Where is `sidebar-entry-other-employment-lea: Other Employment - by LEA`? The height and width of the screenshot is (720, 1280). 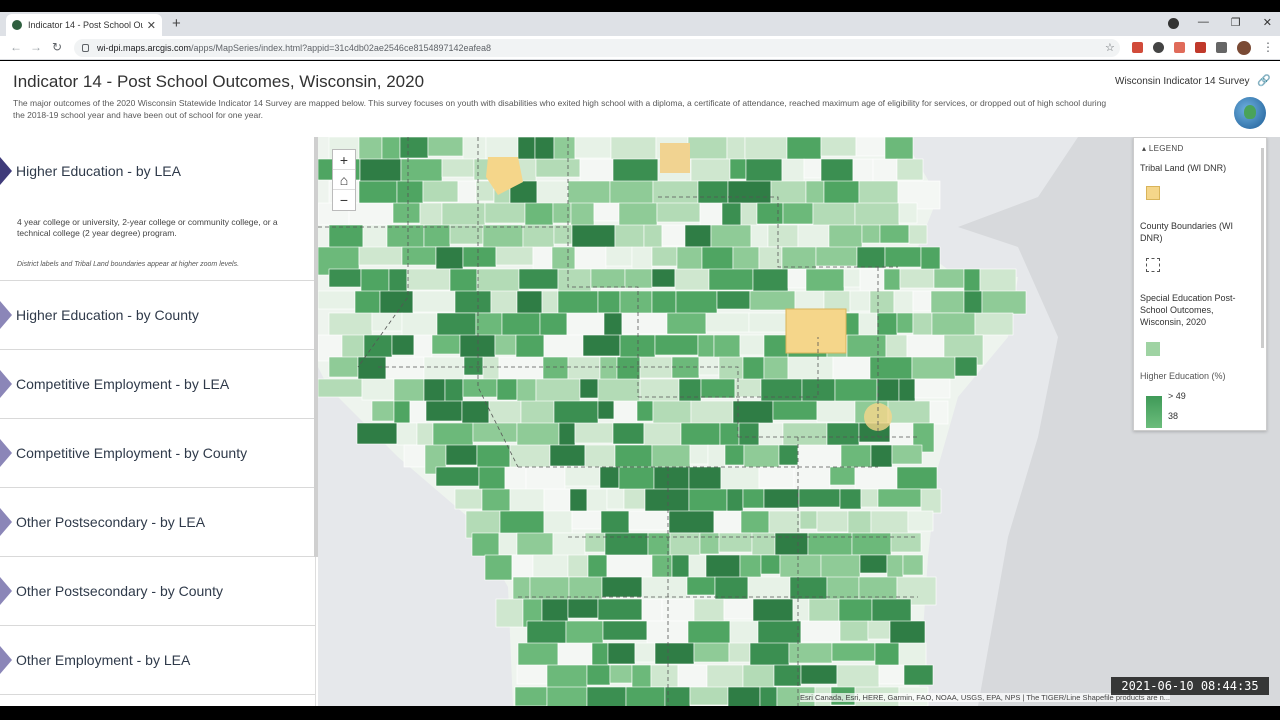 sidebar-entry-other-employment-lea: Other Employment - by LEA is located at coordinates (157, 660).